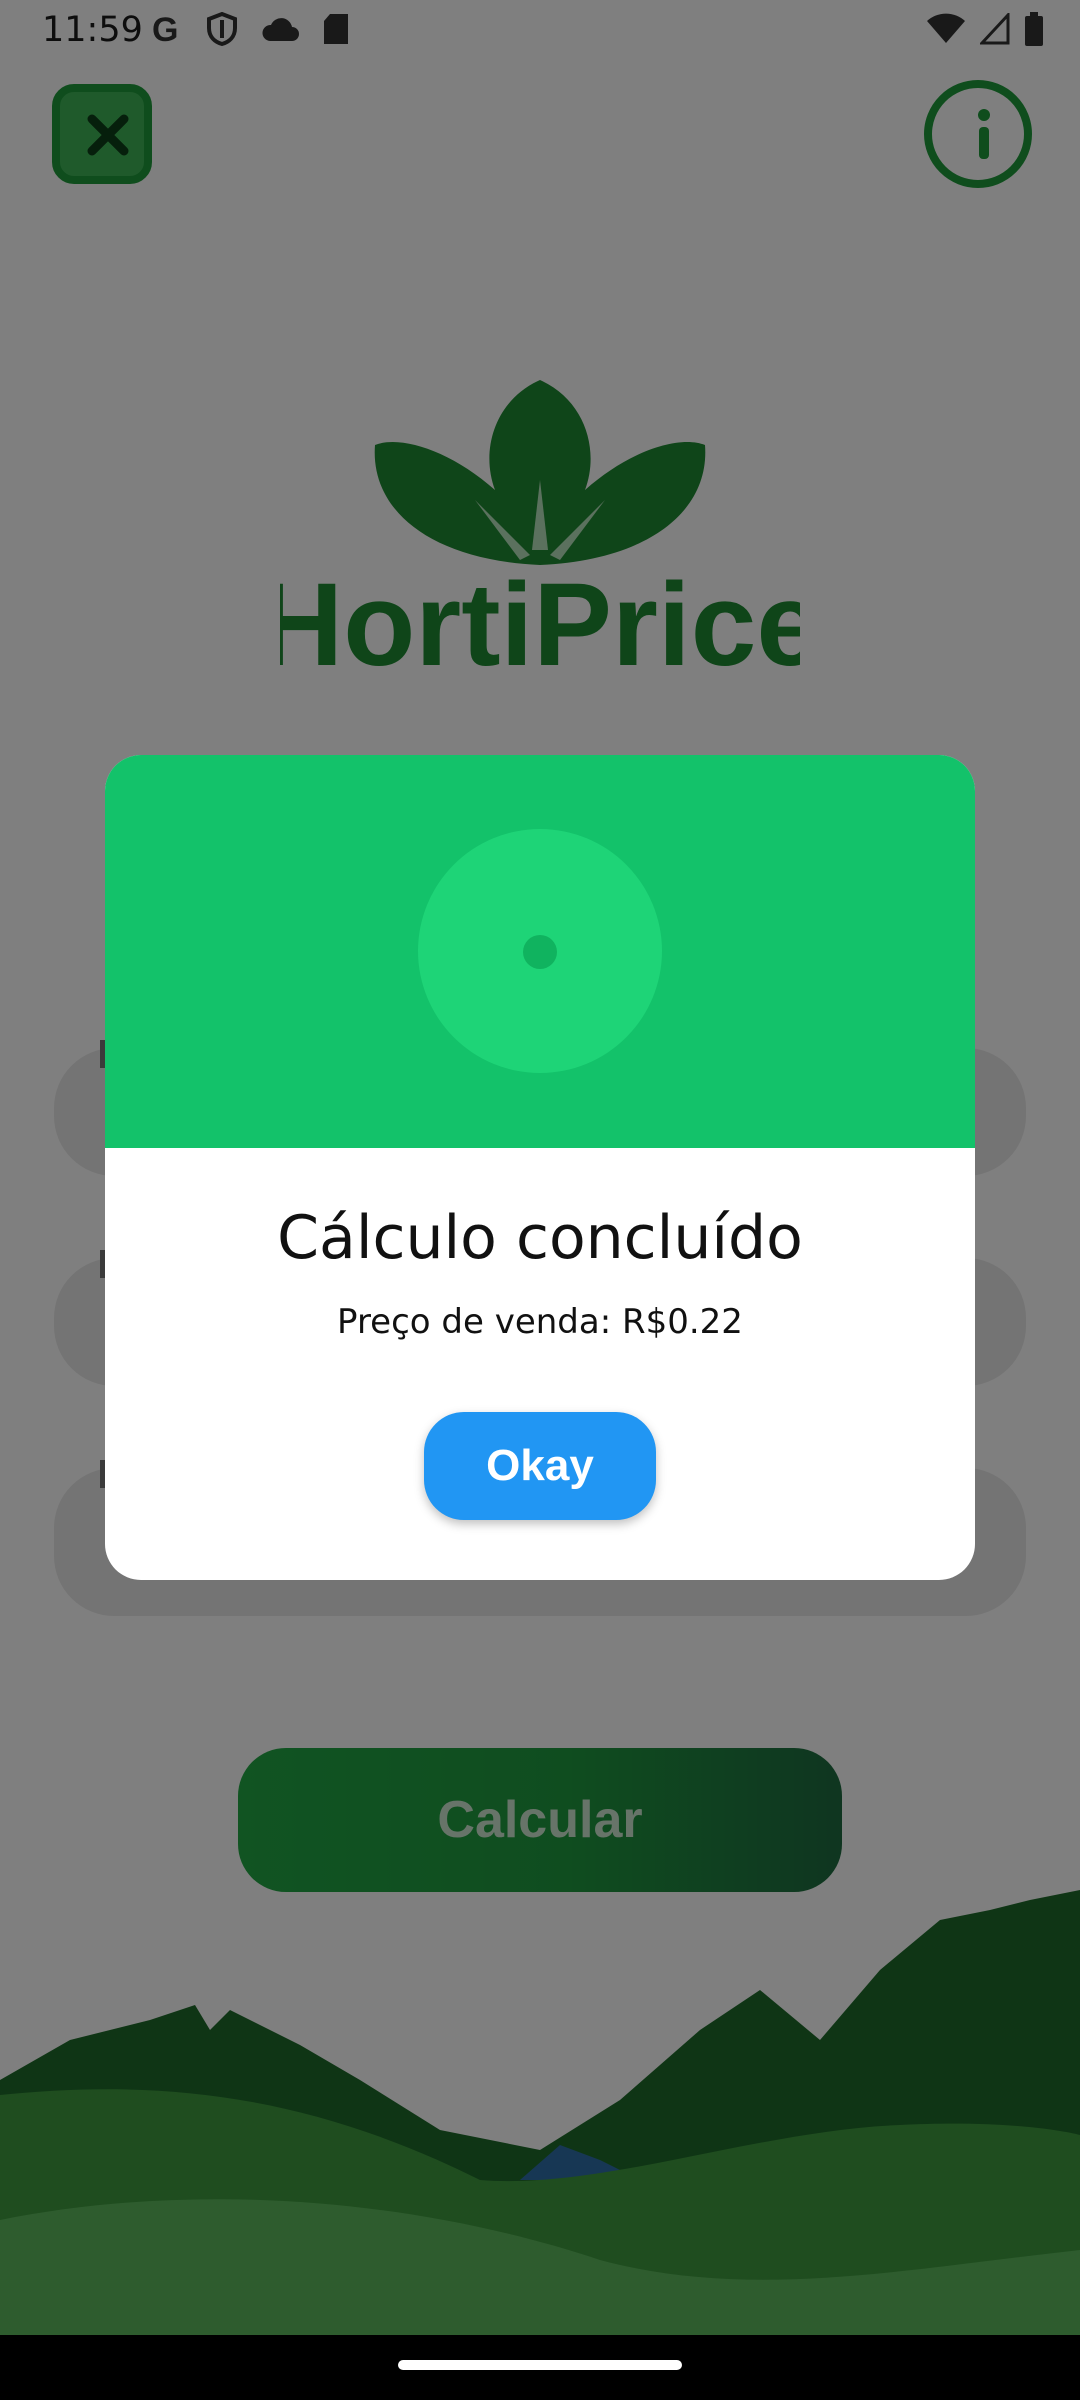 The width and height of the screenshot is (1080, 2400). What do you see at coordinates (540, 1466) in the screenshot?
I see `okay-button: Okay` at bounding box center [540, 1466].